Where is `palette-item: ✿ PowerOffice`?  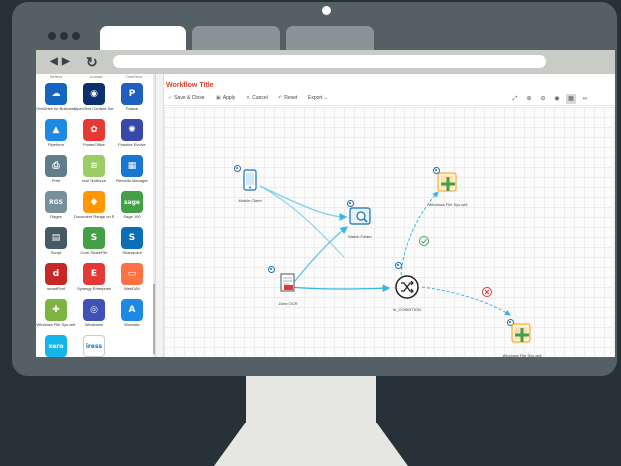
palette-item: ✿ PowerOffice is located at coordinates (94, 133).